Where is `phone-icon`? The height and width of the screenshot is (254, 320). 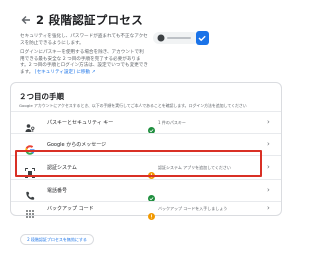 phone-icon is located at coordinates (30, 193).